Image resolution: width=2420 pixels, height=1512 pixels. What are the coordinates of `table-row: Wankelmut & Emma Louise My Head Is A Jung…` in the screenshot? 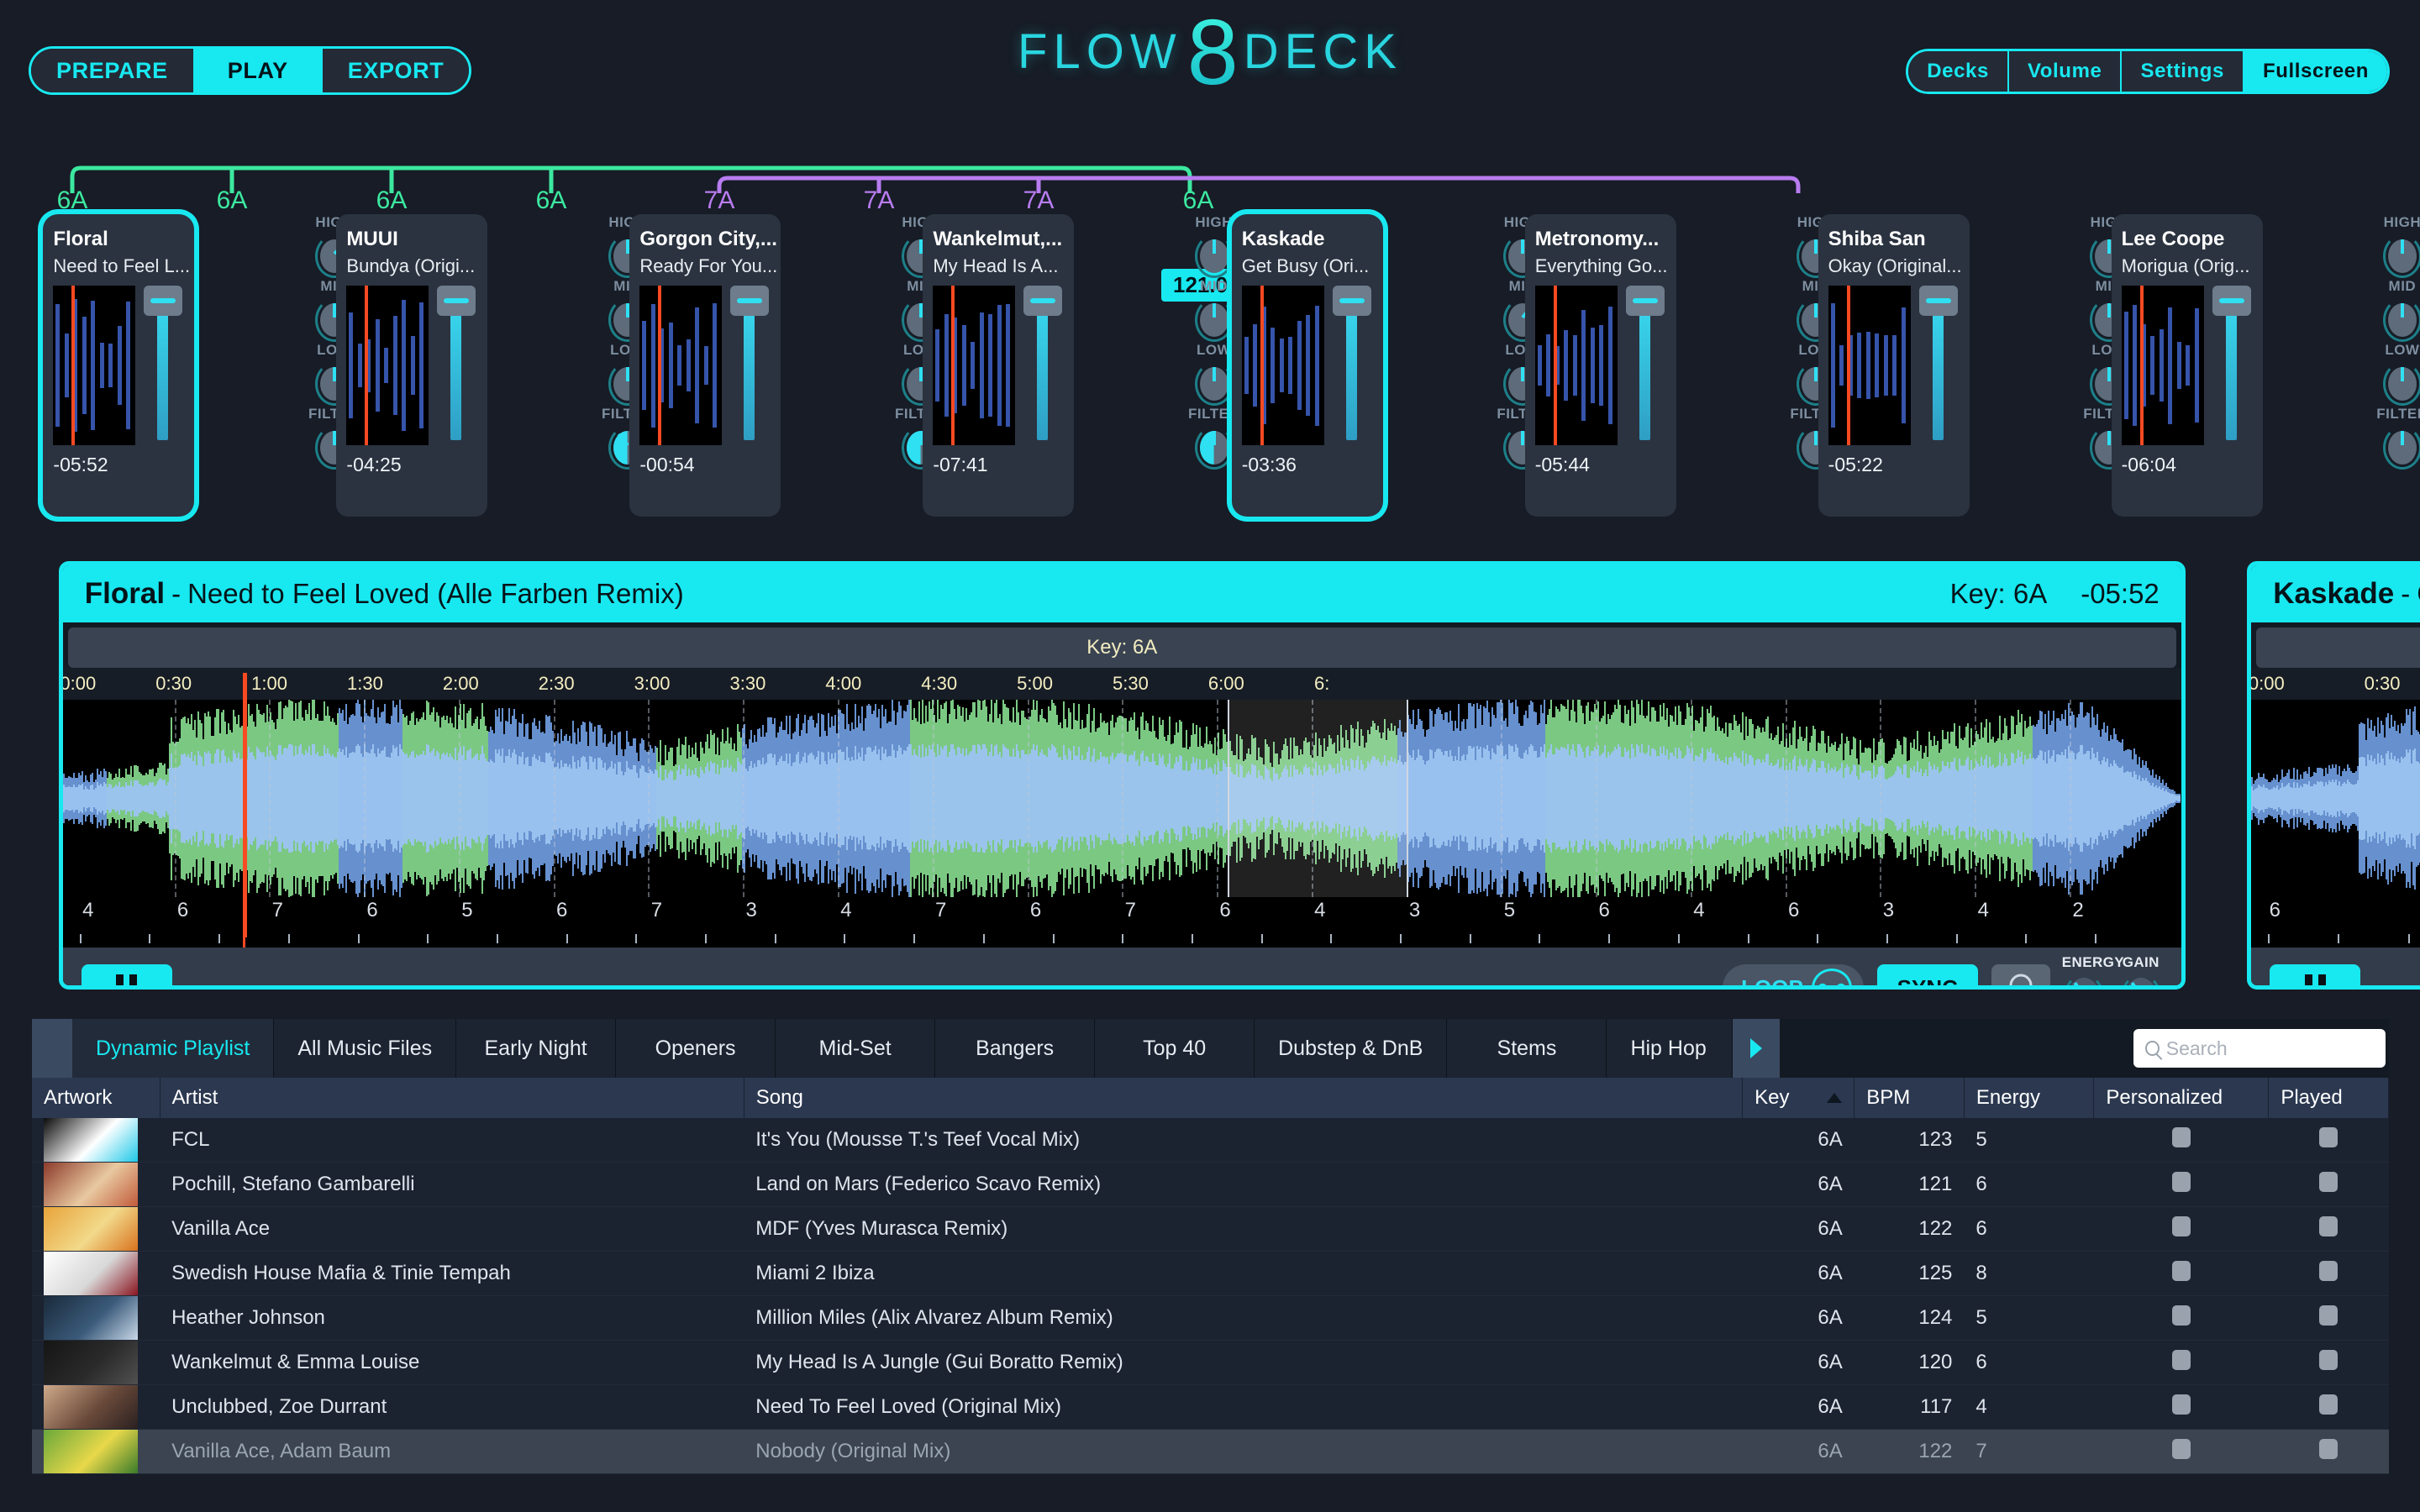 It's located at (1210, 1362).